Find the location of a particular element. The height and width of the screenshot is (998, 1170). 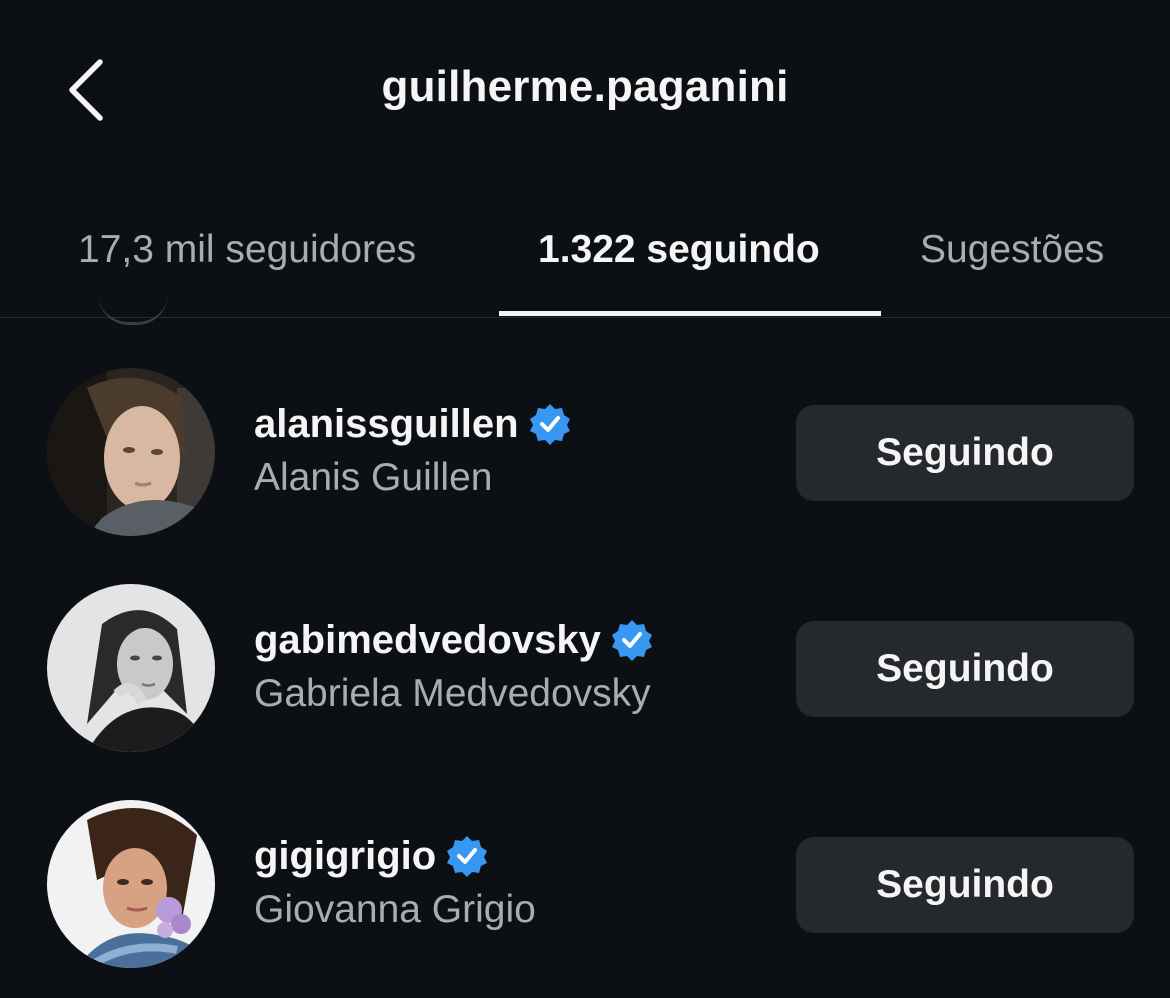

user-info: gigigrigio Giovanna Grigio is located at coordinates (395, 882).